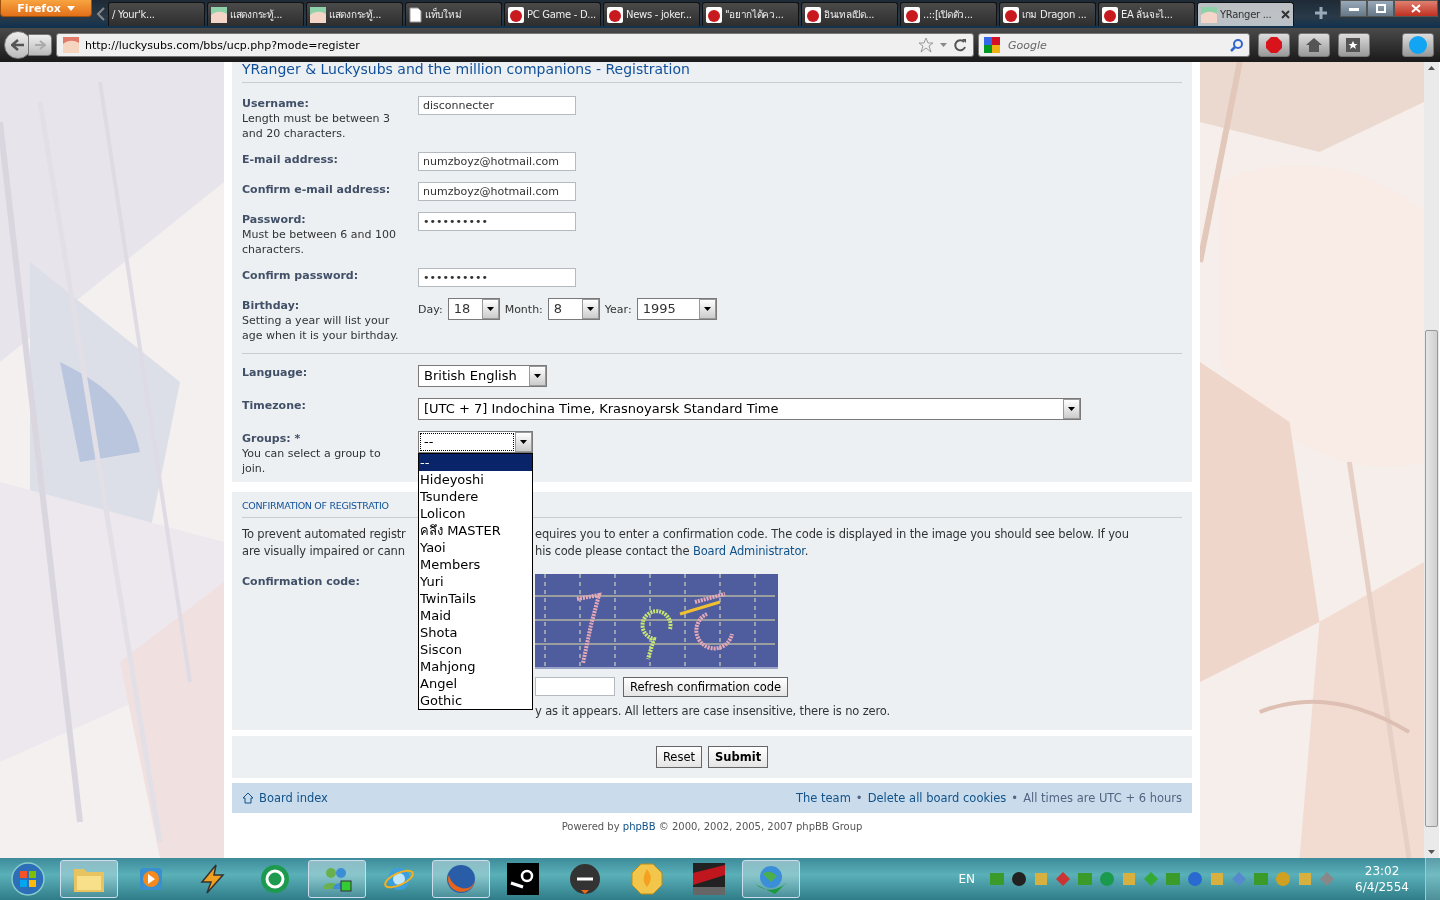 The height and width of the screenshot is (900, 1440). What do you see at coordinates (318, 14) in the screenshot?
I see `thumbnail-icon` at bounding box center [318, 14].